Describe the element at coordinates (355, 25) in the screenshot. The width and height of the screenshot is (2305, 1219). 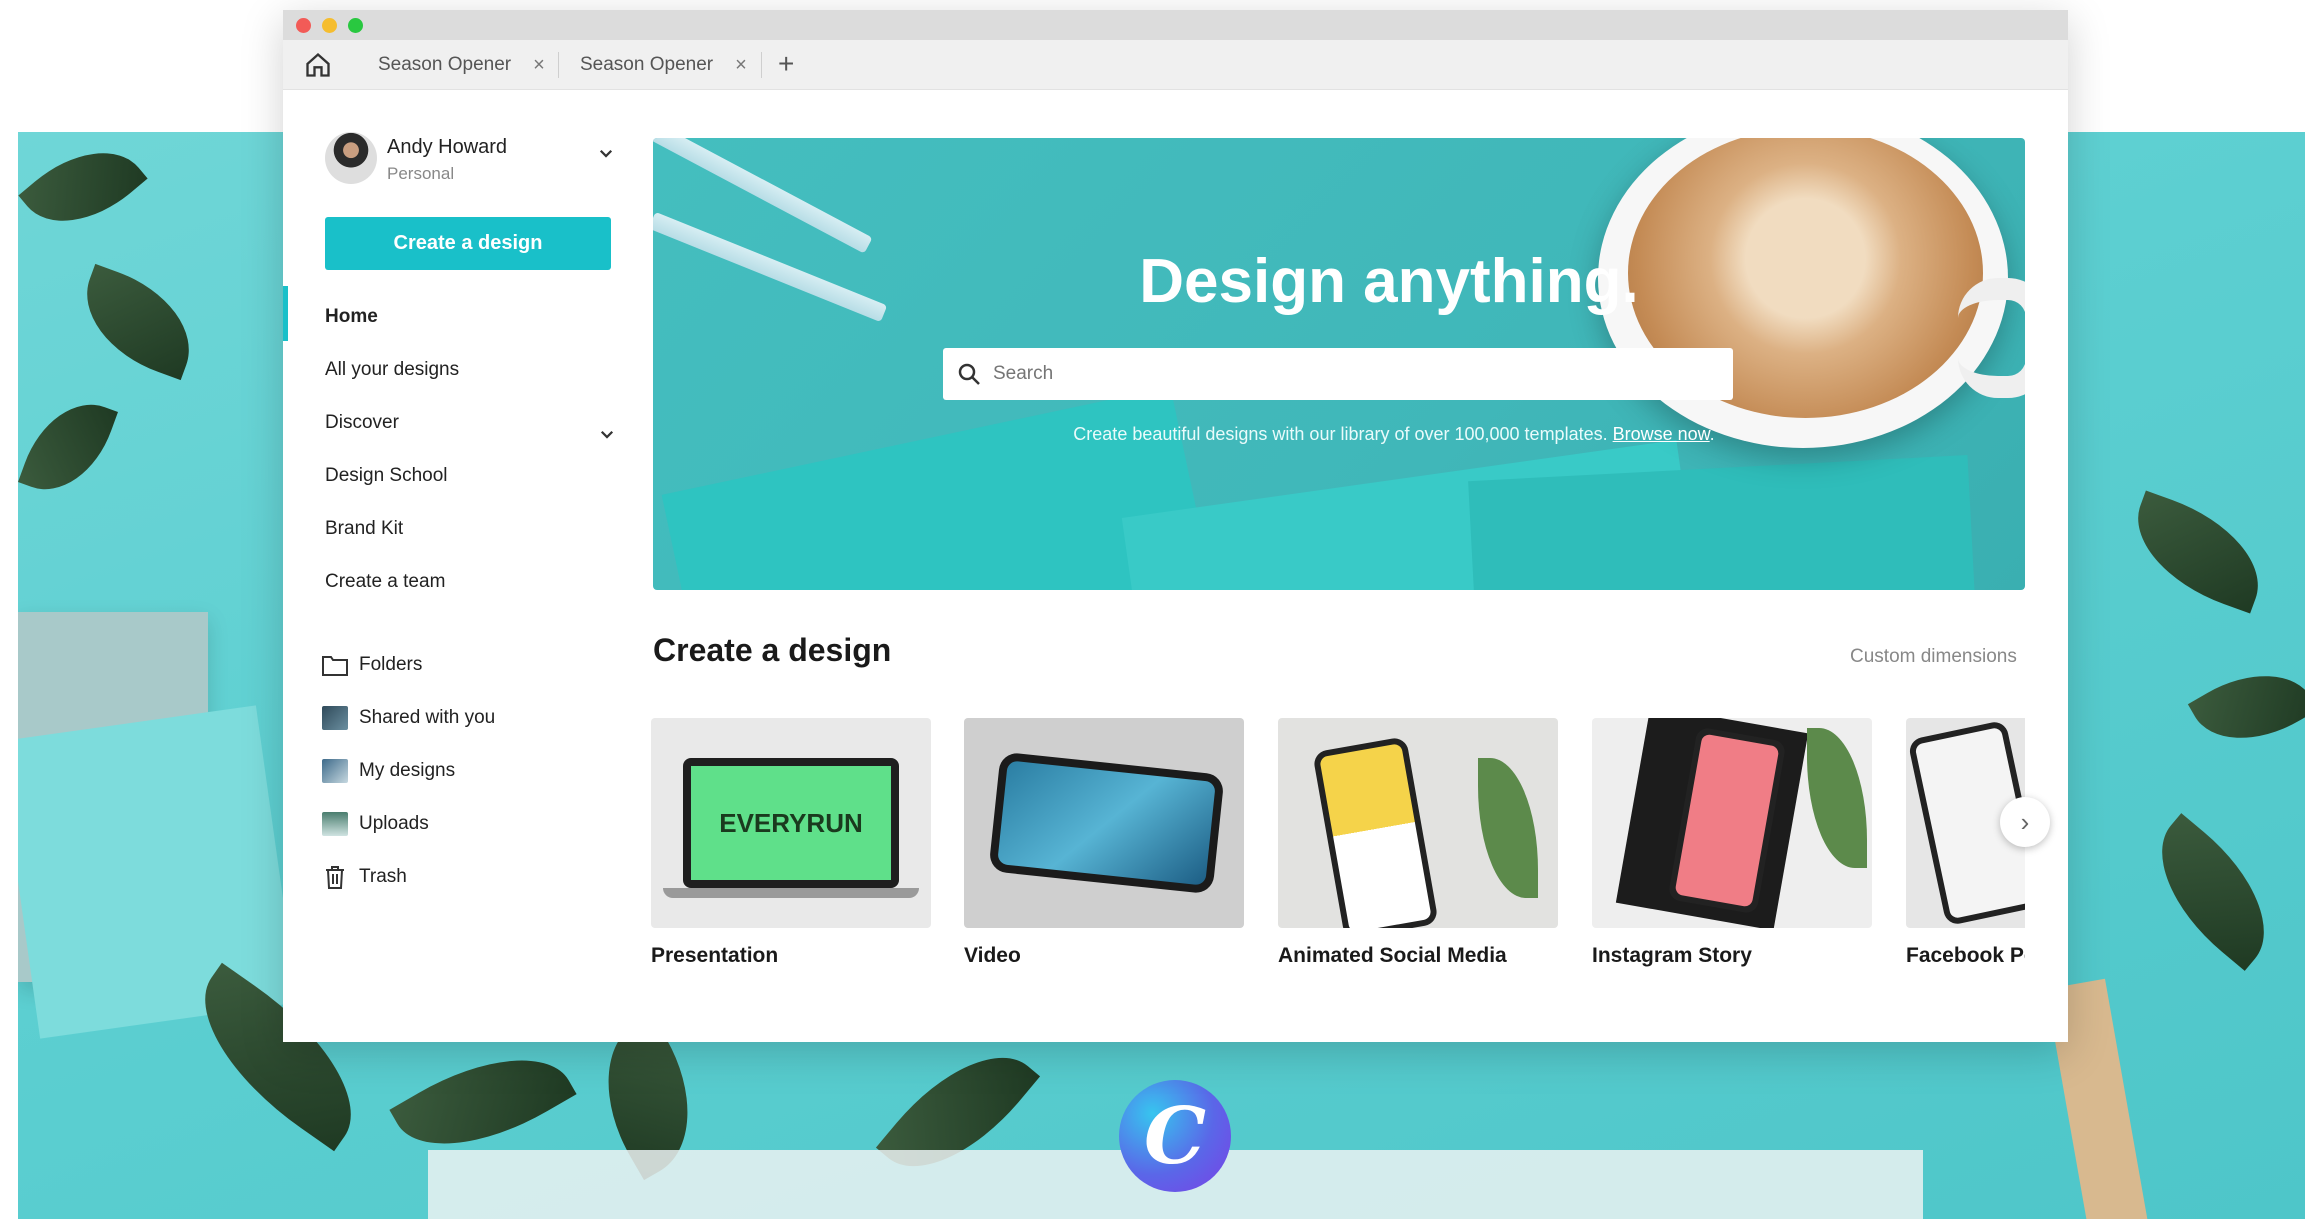
I see `maximize-window-button` at that location.